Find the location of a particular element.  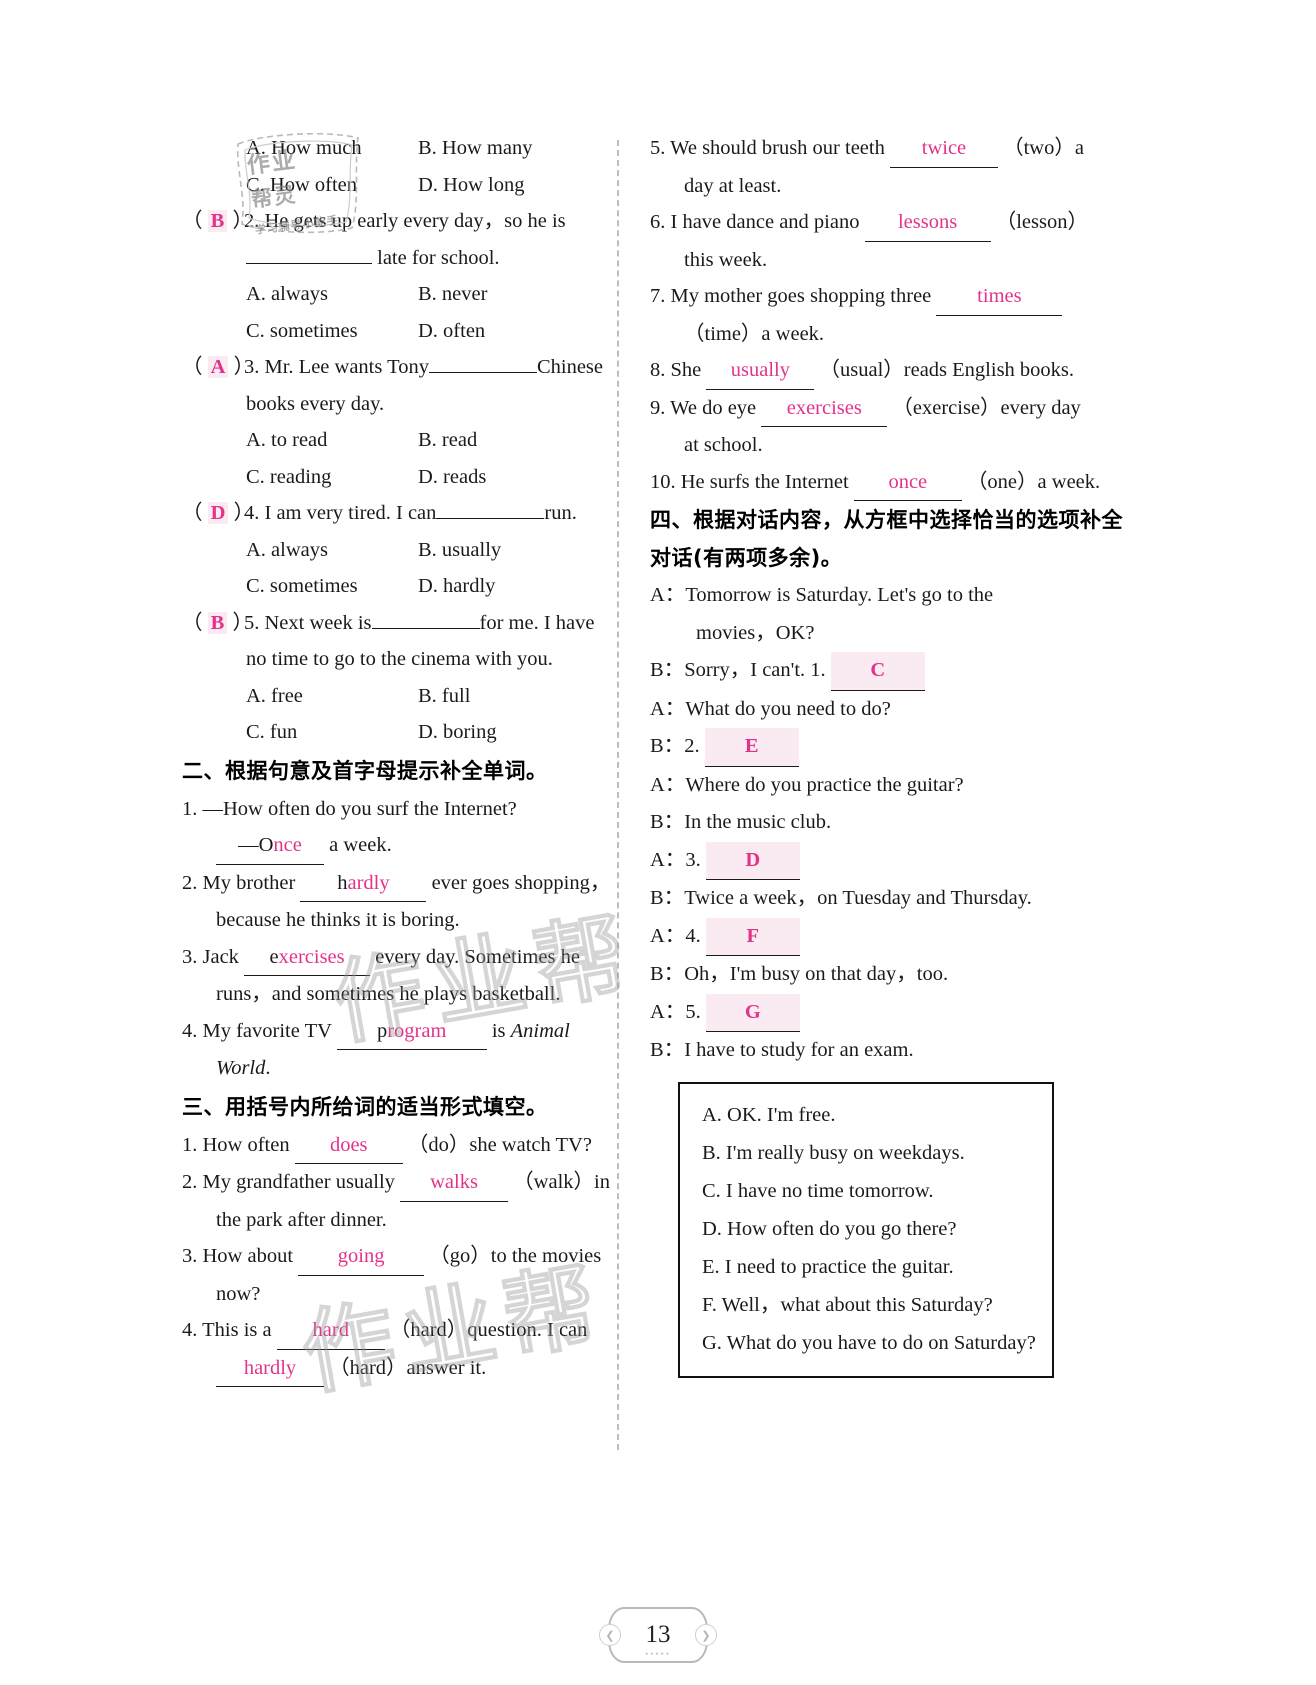

q2-stem-line2: late for school. is located at coordinates (392, 258).